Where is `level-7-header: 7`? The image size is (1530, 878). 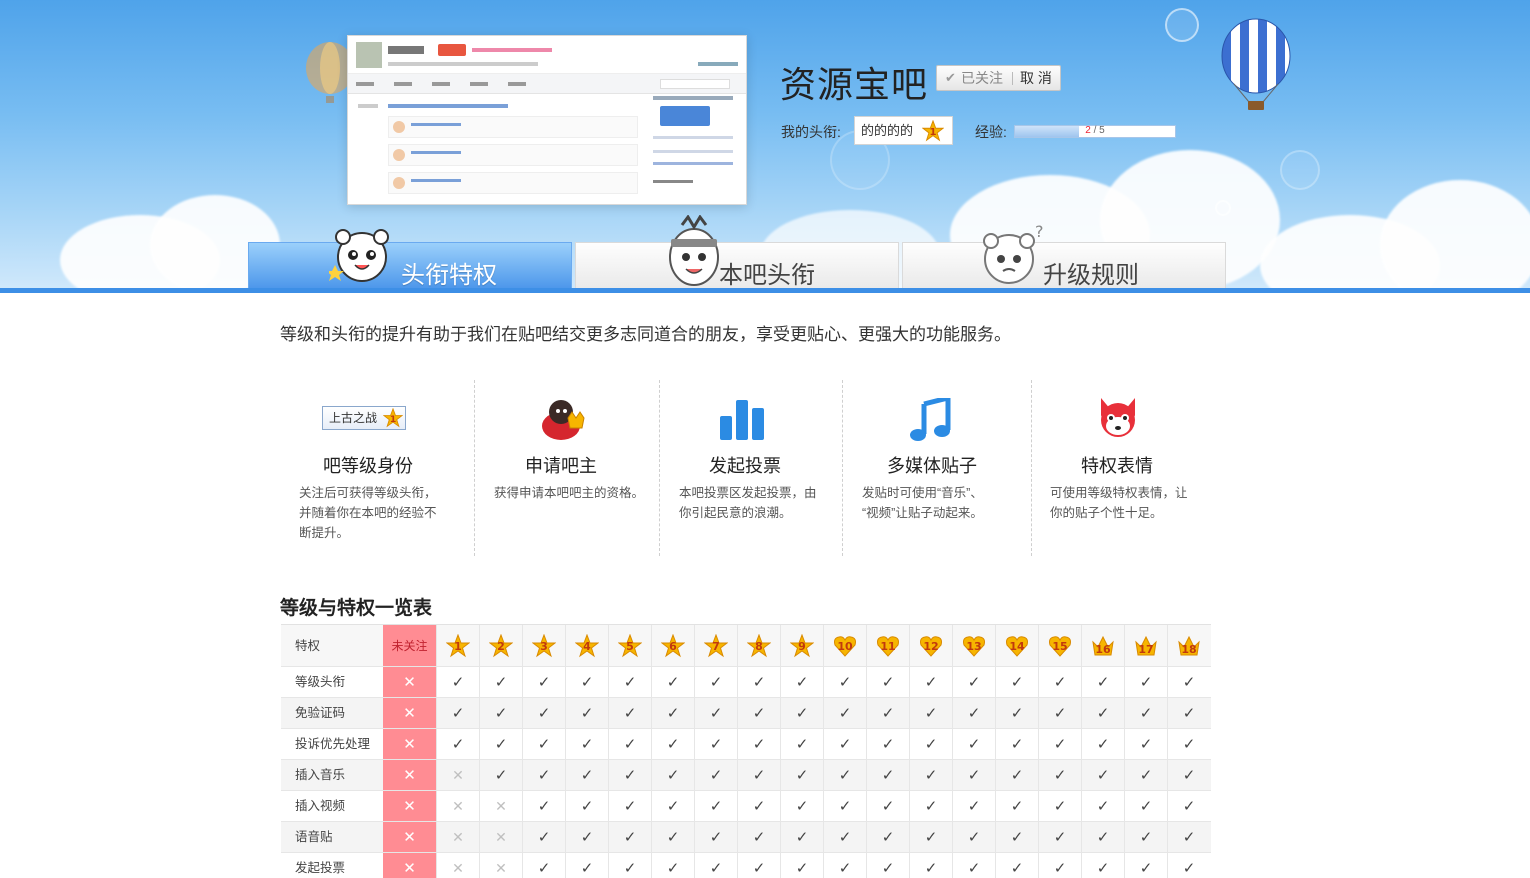 level-7-header: 7 is located at coordinates (715, 645).